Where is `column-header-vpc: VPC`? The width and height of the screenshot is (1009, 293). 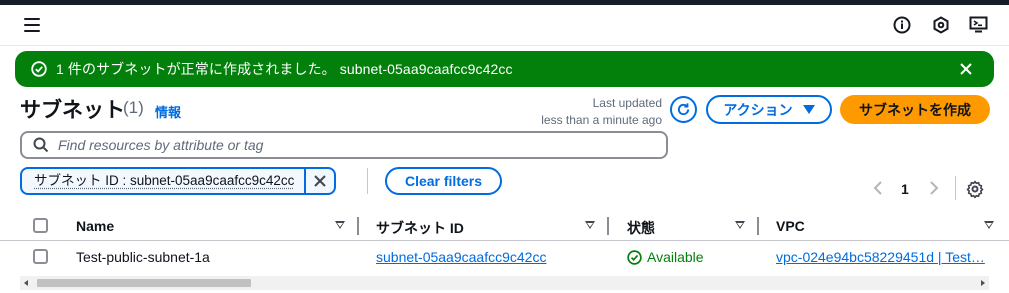
column-header-vpc: VPC is located at coordinates (790, 226).